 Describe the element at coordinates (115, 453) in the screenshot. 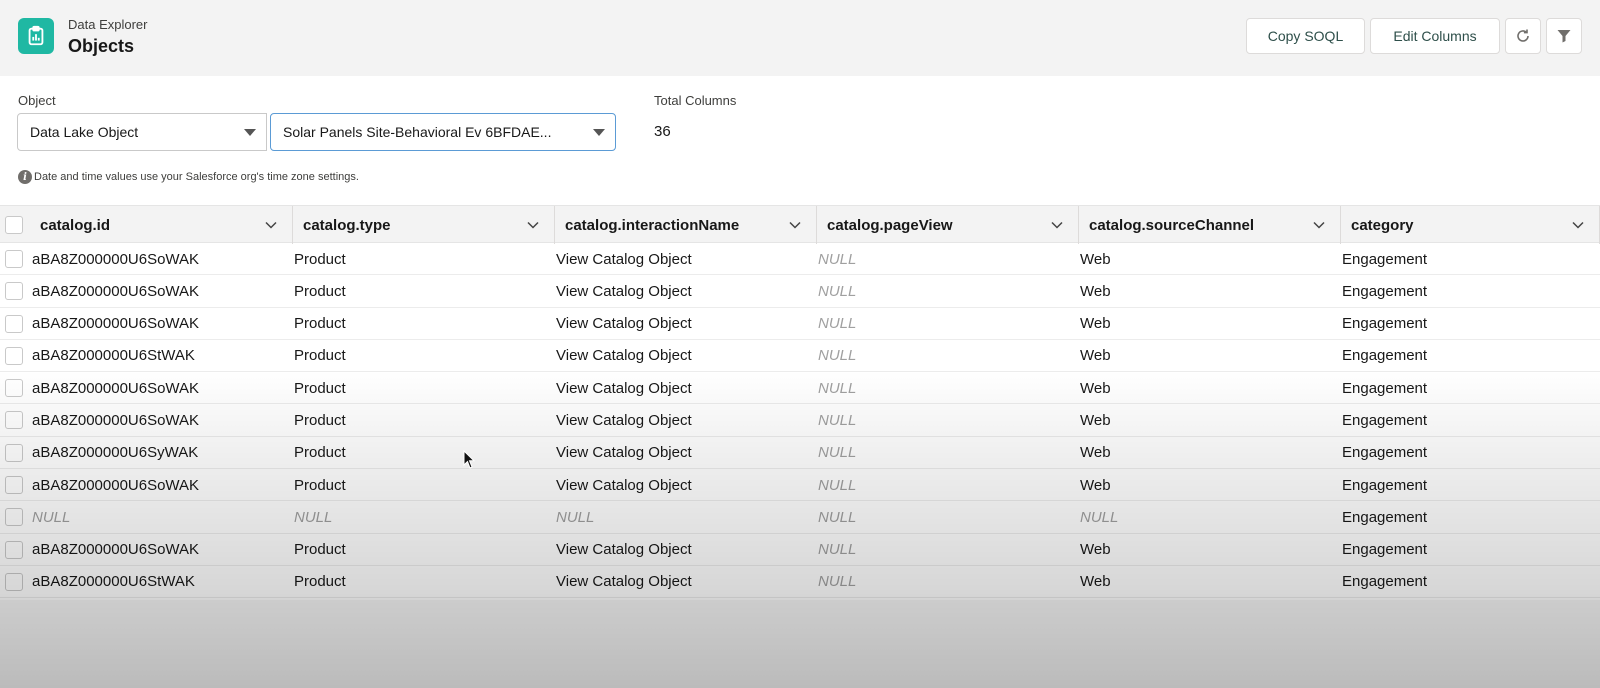

I see `table-cell: aBA8Z000000U6SyWAK` at that location.